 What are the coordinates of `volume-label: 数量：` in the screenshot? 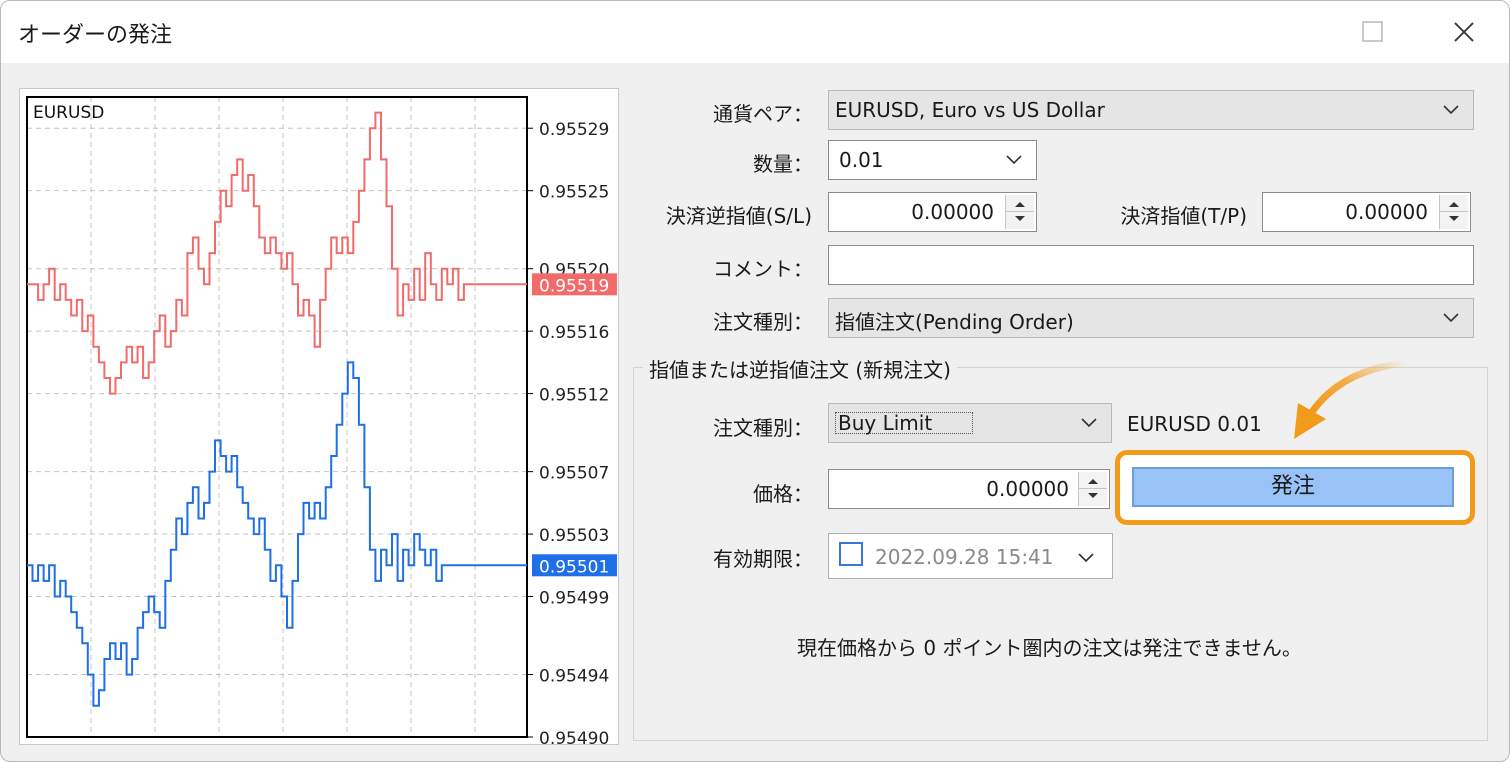 It's located at (783, 164).